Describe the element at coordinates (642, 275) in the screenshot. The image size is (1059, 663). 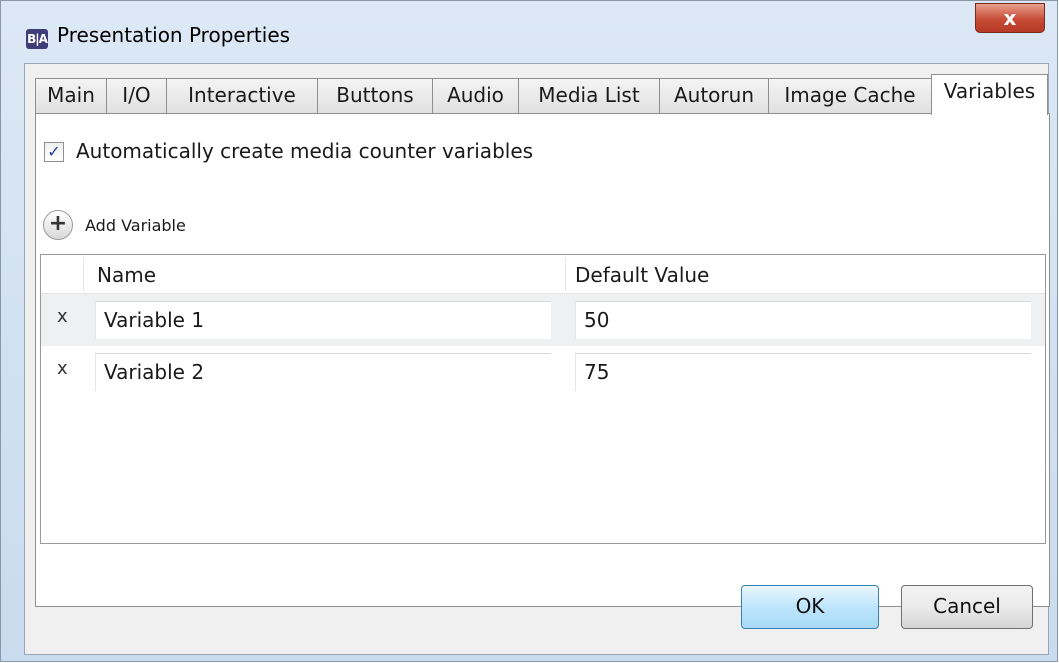
I see `column-header-default-value: Default Value` at that location.